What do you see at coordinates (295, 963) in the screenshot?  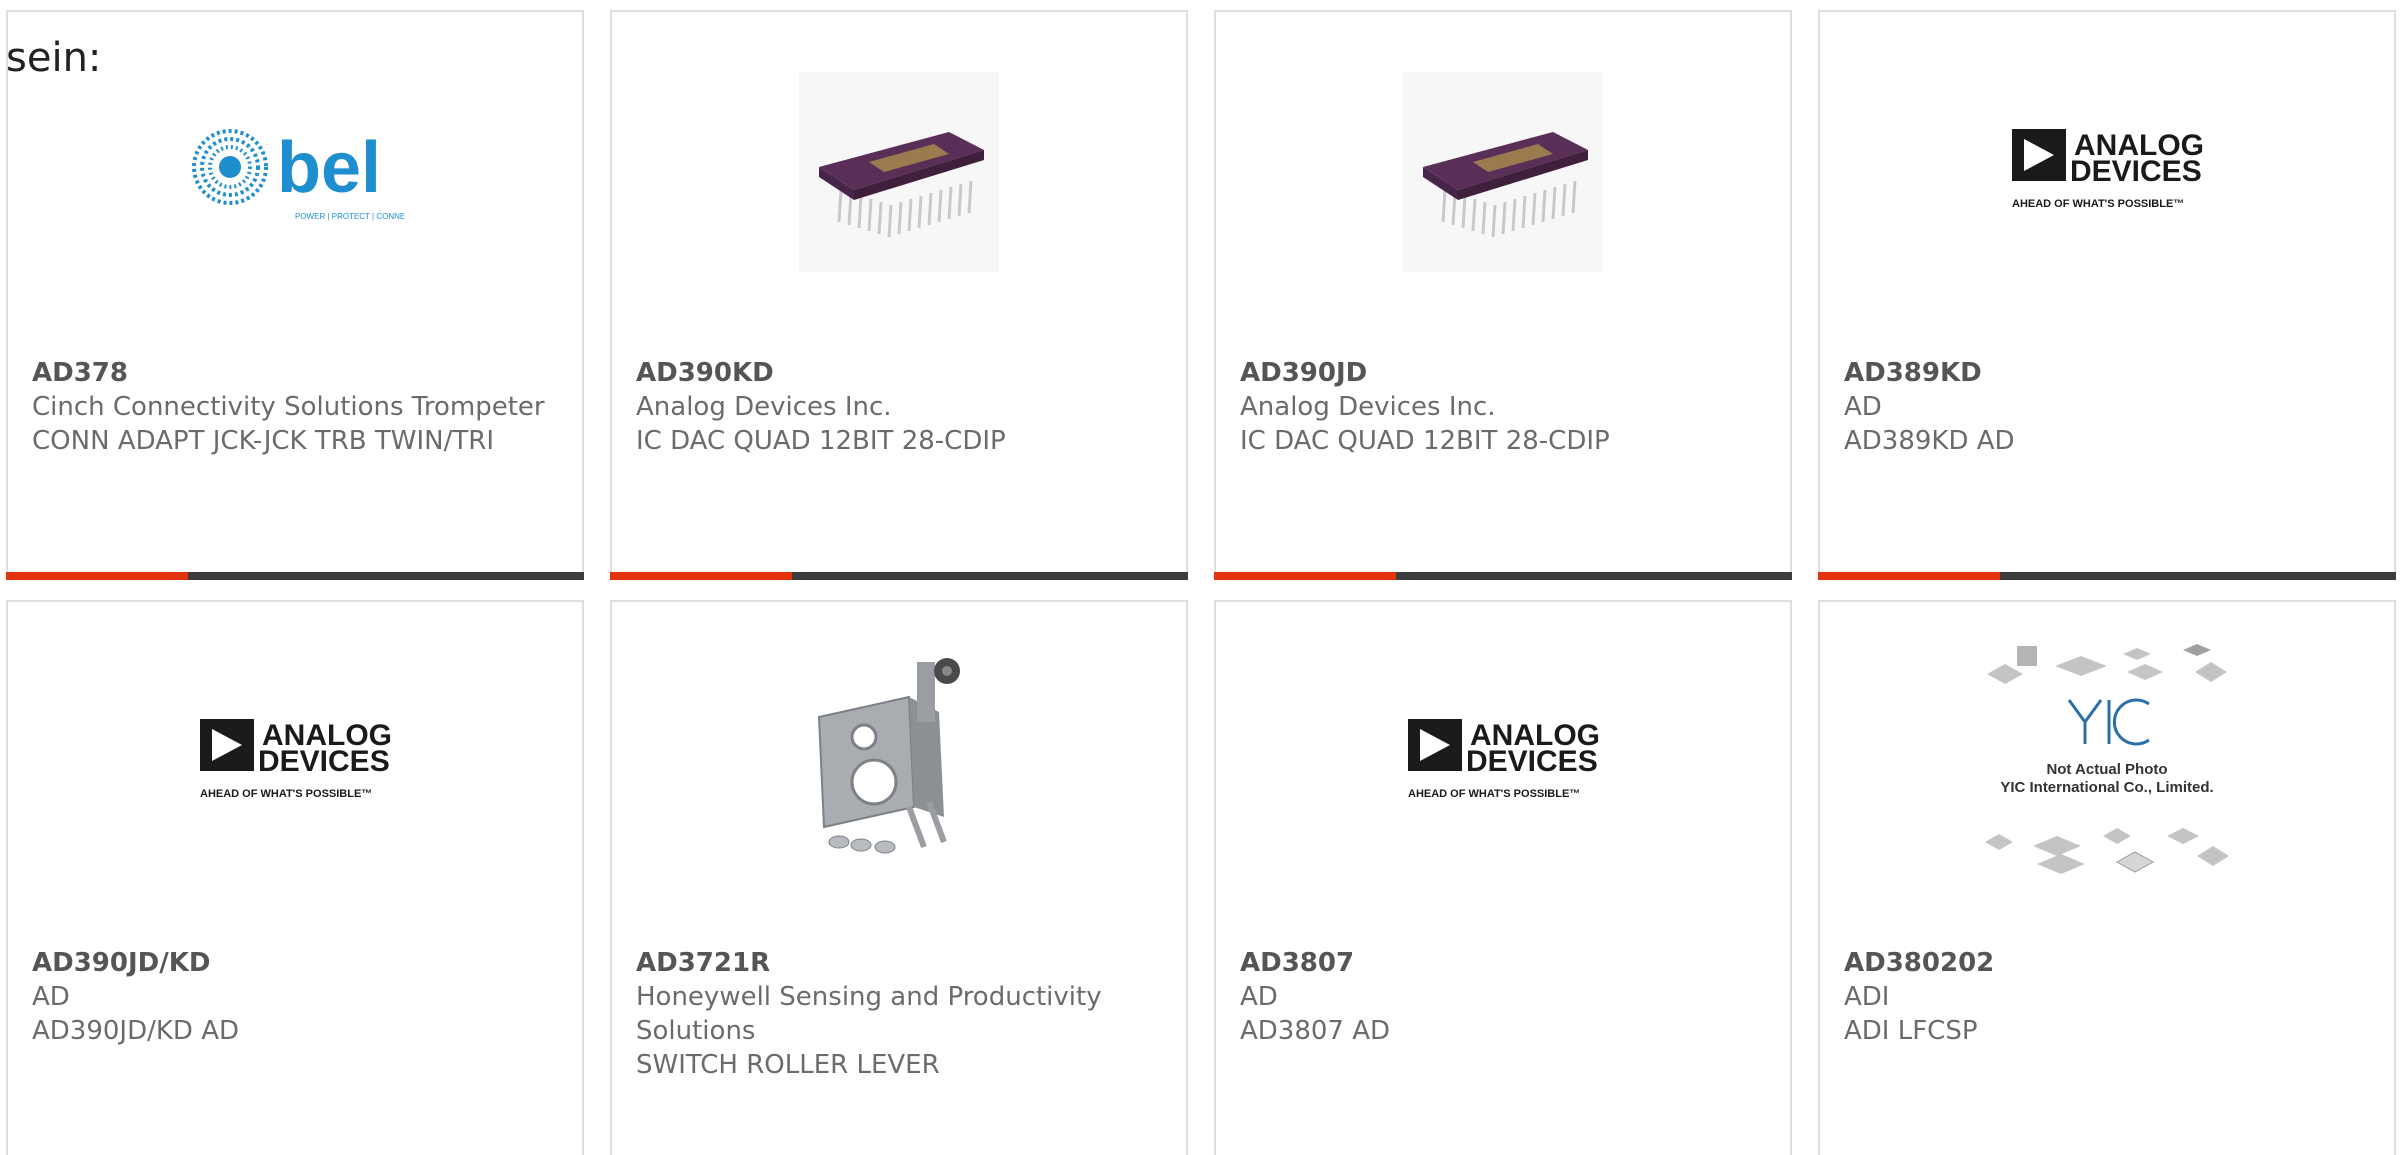 I see `part-number: AD390JD/KD` at bounding box center [295, 963].